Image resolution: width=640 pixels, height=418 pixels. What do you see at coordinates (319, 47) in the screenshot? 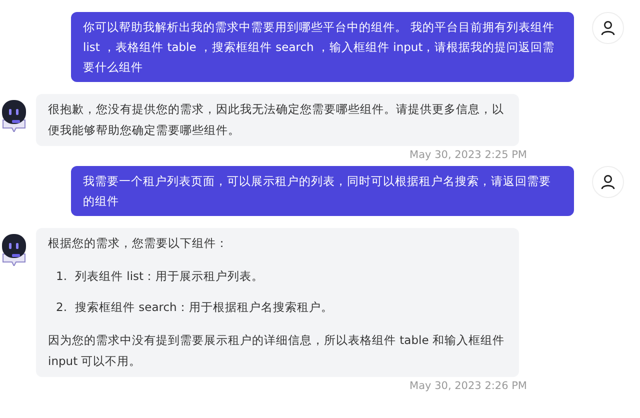
I see `message-text: 你可以帮助我解析出我的需求中需要用到哪些平台中的组件。 我的平台目前拥有列表组件 list ，表格组件 table ，搜索框组件 search ，输入框组件 input，请根据我的提问返回需要什么组件` at bounding box center [319, 47].